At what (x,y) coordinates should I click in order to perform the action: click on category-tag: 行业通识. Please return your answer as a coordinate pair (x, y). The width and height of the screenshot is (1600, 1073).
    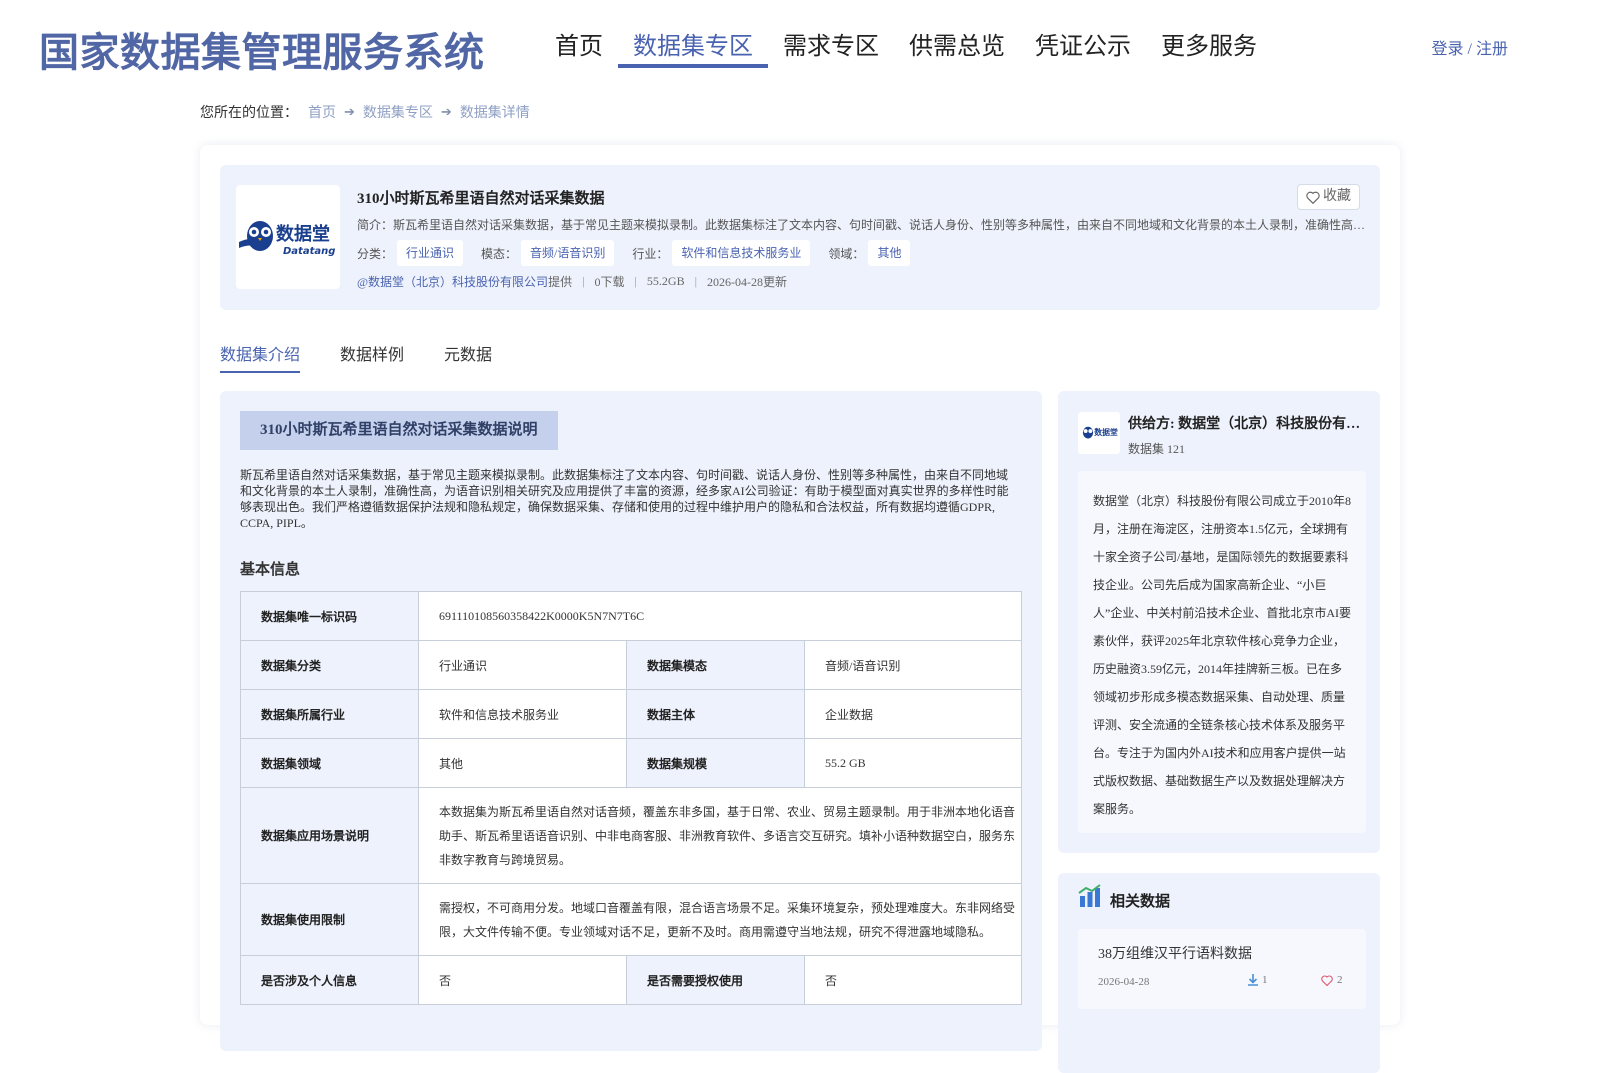
    Looking at the image, I should click on (430, 253).